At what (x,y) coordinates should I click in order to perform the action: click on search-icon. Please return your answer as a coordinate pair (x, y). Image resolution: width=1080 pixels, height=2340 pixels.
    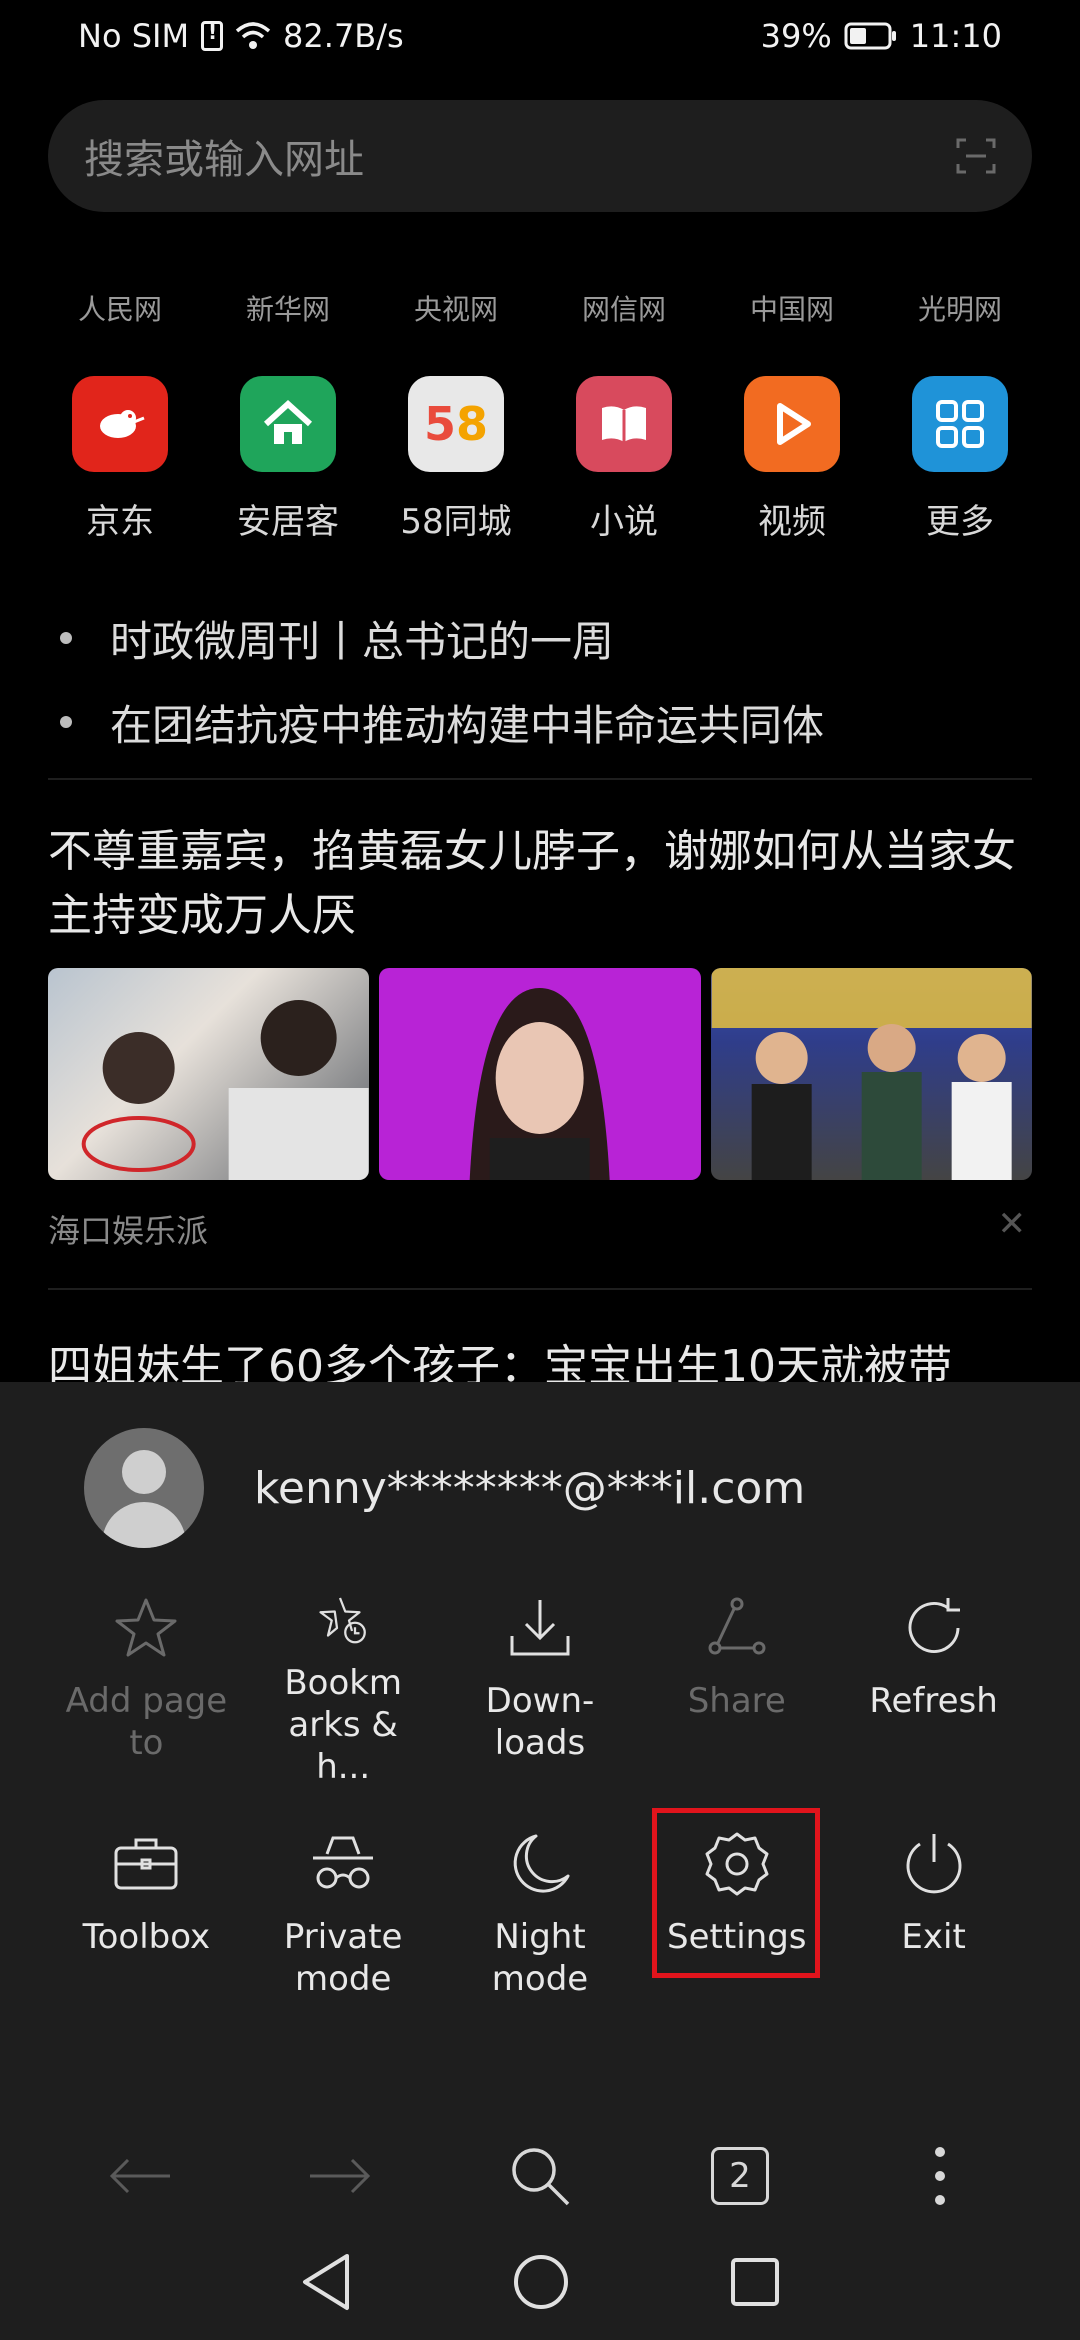
    Looking at the image, I should click on (541, 2177).